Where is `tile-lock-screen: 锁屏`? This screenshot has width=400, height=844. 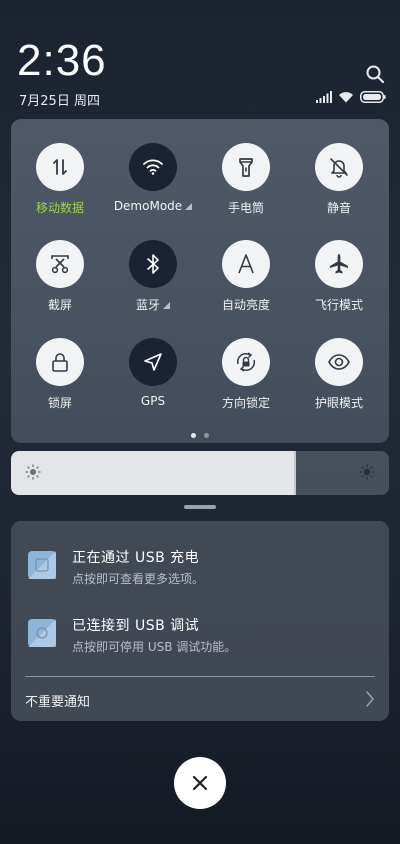 tile-lock-screen: 锁屏 is located at coordinates (60, 374).